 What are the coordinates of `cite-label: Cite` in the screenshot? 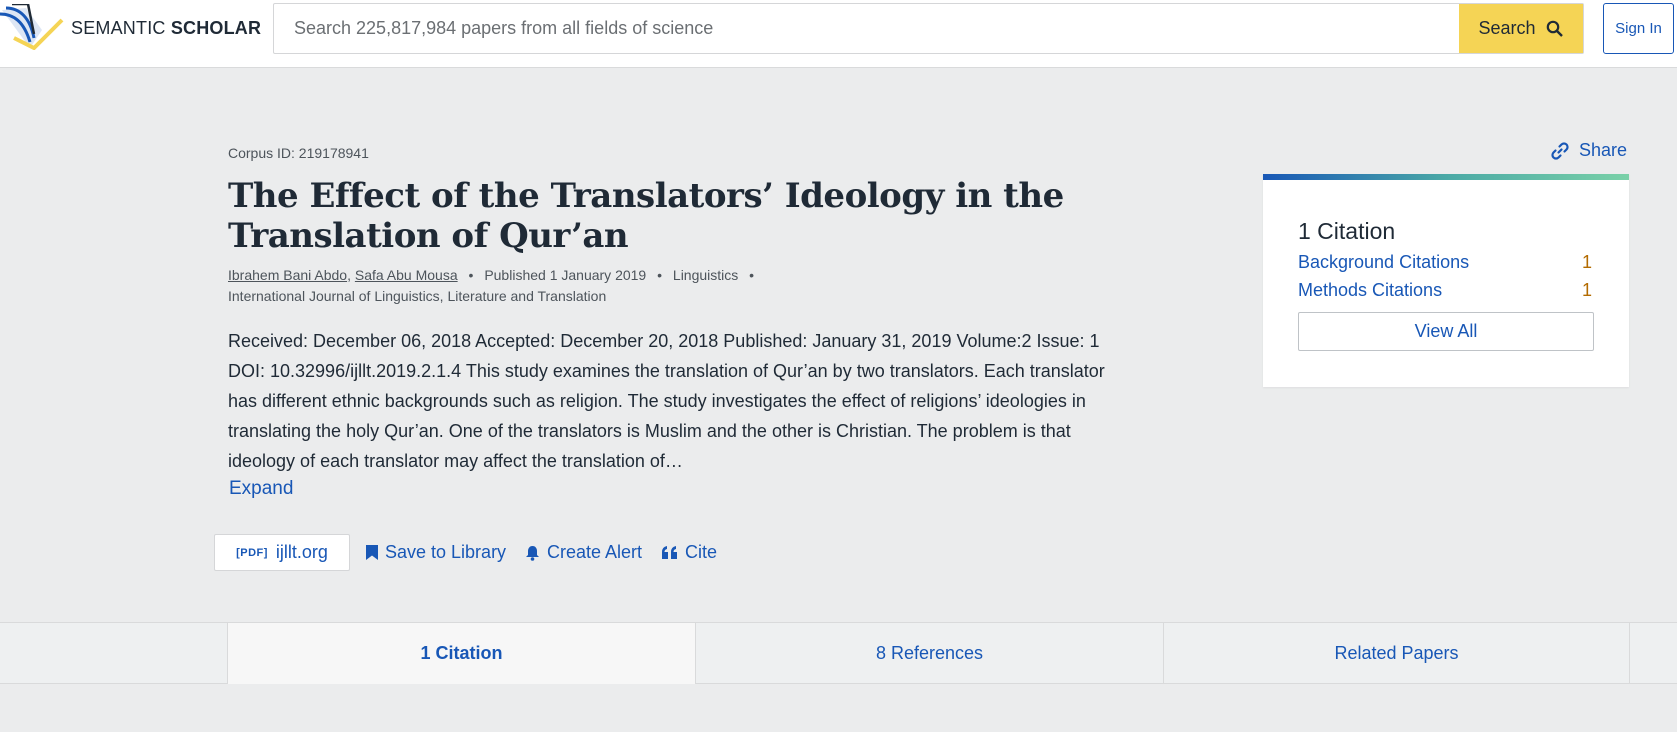 It's located at (701, 552).